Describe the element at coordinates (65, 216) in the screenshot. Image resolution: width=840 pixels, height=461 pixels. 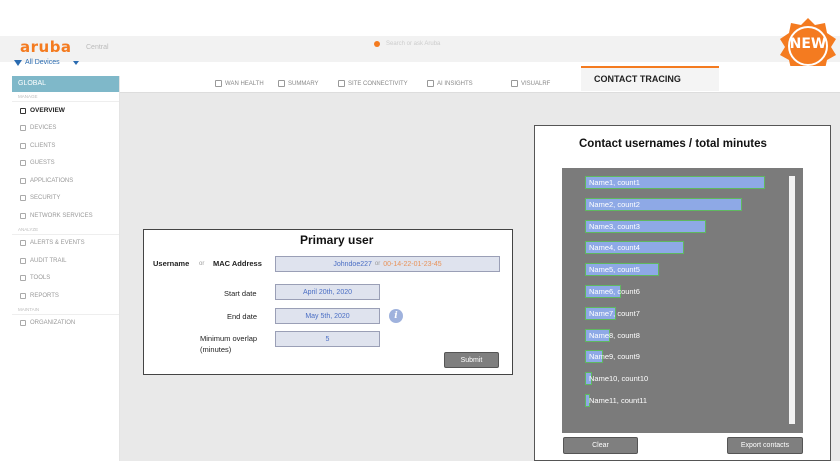
I see `sidebar-item-network-services: NETWORK SERVICES` at that location.